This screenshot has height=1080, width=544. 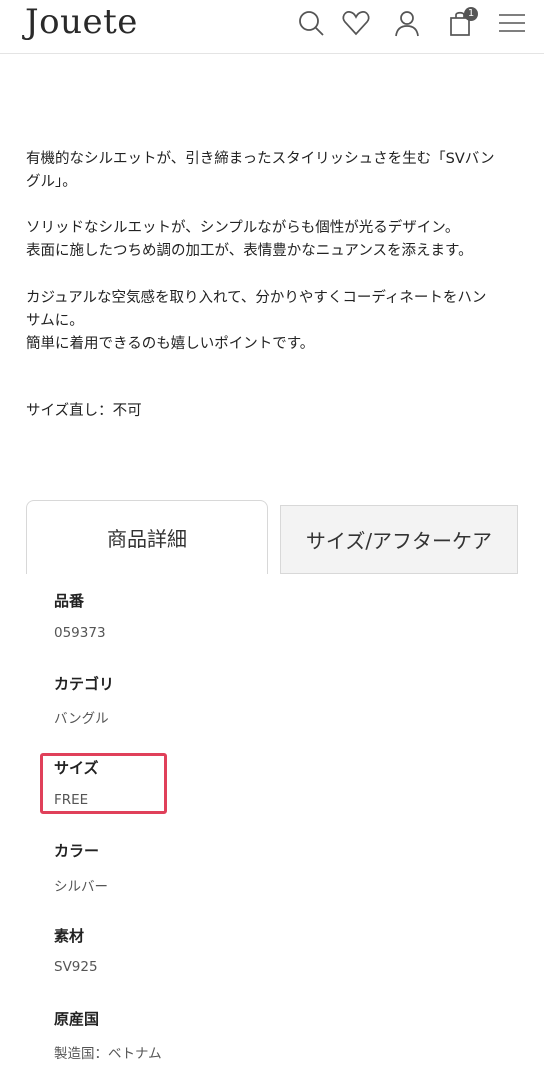 I want to click on tab-size-aftercare: サイズ/アフターケア, so click(x=399, y=539).